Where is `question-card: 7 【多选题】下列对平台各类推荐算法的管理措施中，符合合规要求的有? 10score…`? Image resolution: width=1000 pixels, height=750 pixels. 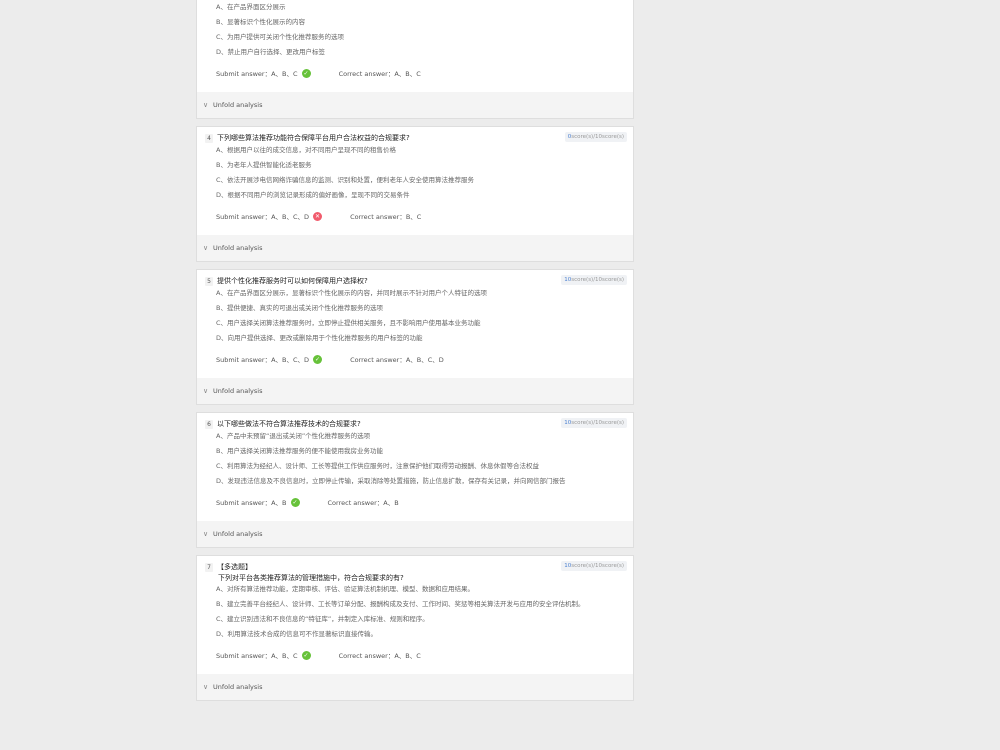 question-card: 7 【多选题】下列对平台各类推荐算法的管理措施中，符合合规要求的有? 10score… is located at coordinates (415, 628).